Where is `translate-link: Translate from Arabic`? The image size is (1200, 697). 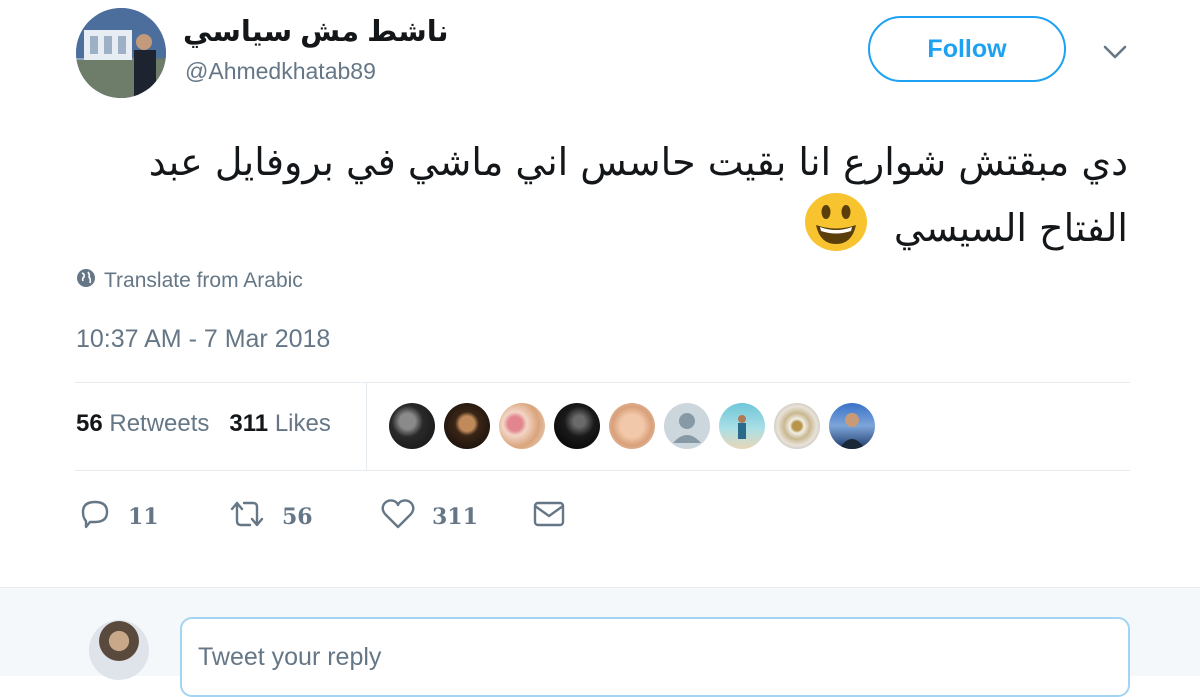
translate-link: Translate from Arabic is located at coordinates (189, 281).